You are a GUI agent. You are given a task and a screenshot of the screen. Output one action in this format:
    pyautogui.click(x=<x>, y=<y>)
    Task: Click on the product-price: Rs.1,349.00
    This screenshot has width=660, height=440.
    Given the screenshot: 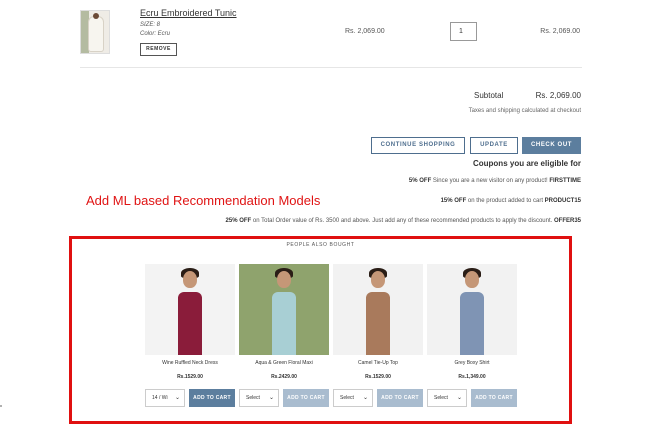 What is the action you would take?
    pyautogui.click(x=472, y=377)
    